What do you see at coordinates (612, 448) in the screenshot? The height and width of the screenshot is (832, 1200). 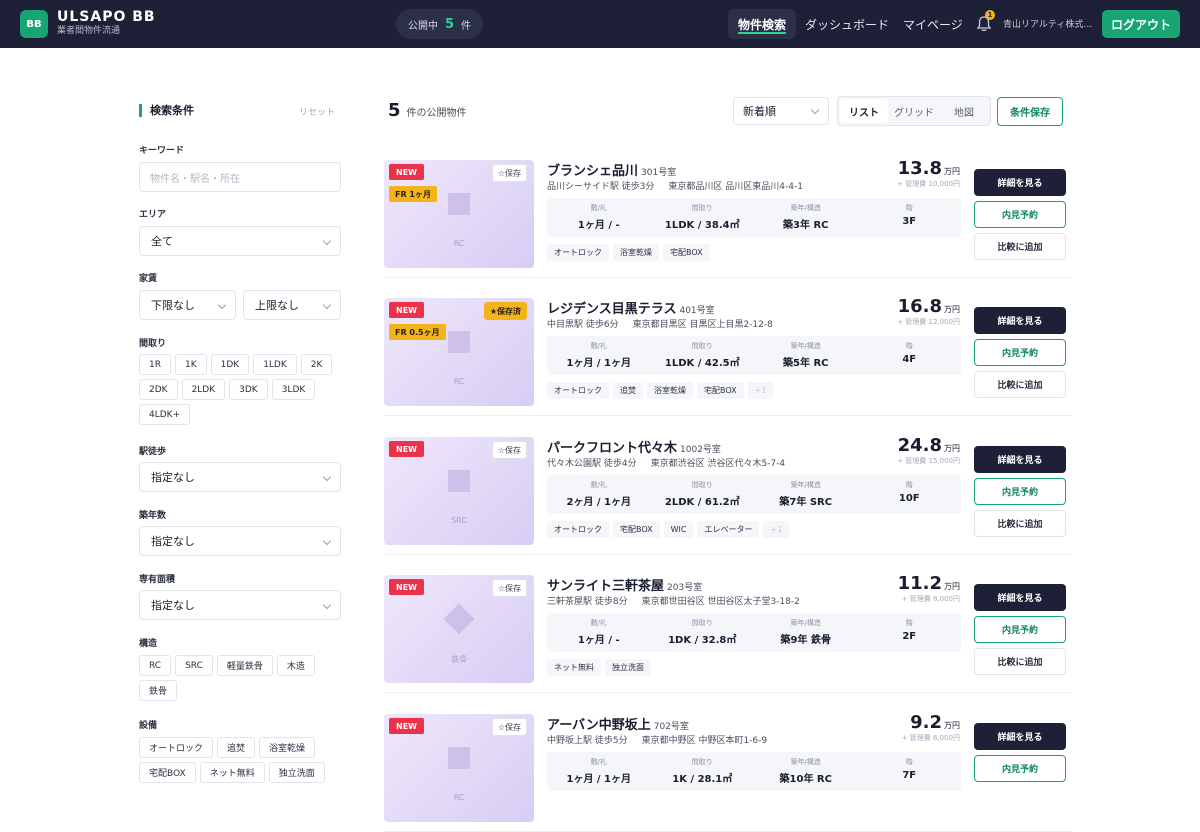 I see `property-name: パークフロント代々木` at bounding box center [612, 448].